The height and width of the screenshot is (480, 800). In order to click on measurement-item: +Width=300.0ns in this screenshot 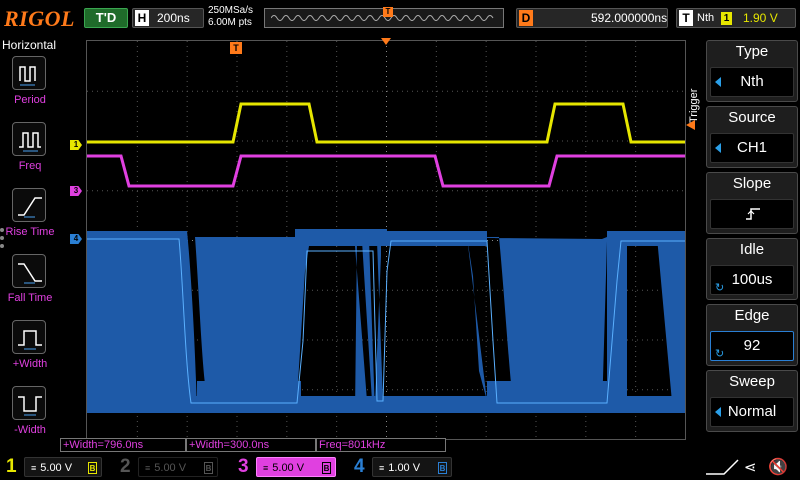, I will do `click(251, 445)`.